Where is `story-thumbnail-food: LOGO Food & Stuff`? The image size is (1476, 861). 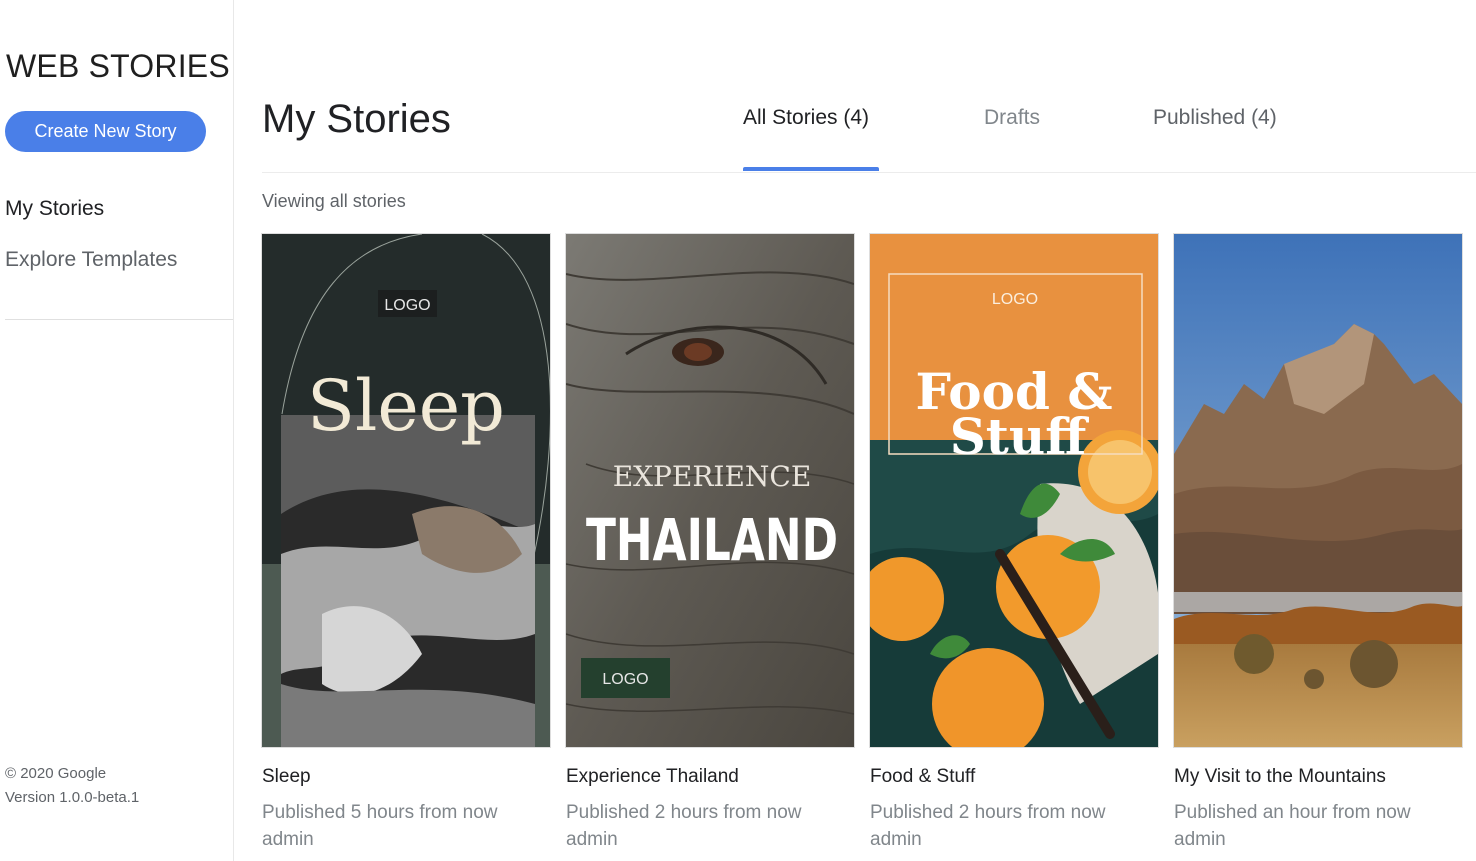 story-thumbnail-food: LOGO Food & Stuff is located at coordinates (1014, 490).